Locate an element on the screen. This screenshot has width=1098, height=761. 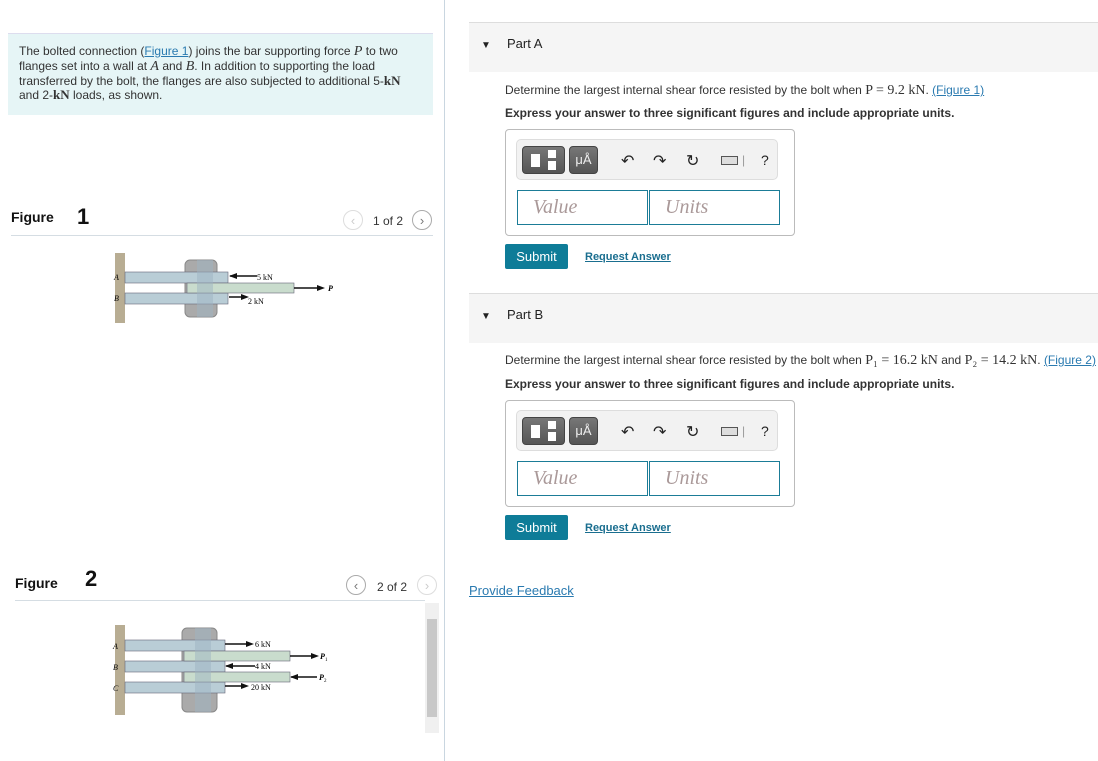
part-b-header: ▼ Part B is located at coordinates (783, 318).